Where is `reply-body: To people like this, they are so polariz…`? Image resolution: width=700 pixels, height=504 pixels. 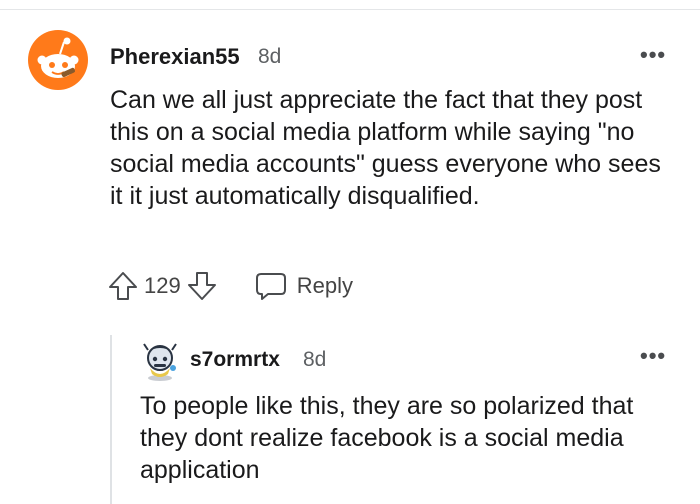 reply-body: To people like this, they are so polariz… is located at coordinates (387, 438).